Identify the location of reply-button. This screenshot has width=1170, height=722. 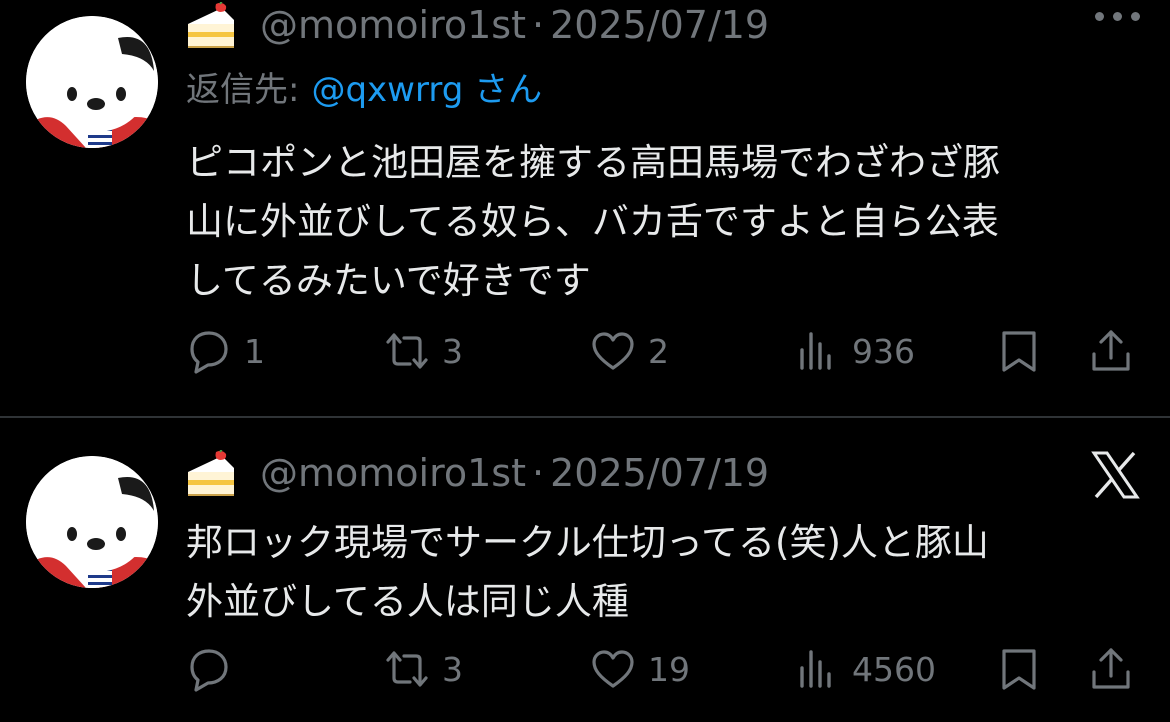
(215, 669).